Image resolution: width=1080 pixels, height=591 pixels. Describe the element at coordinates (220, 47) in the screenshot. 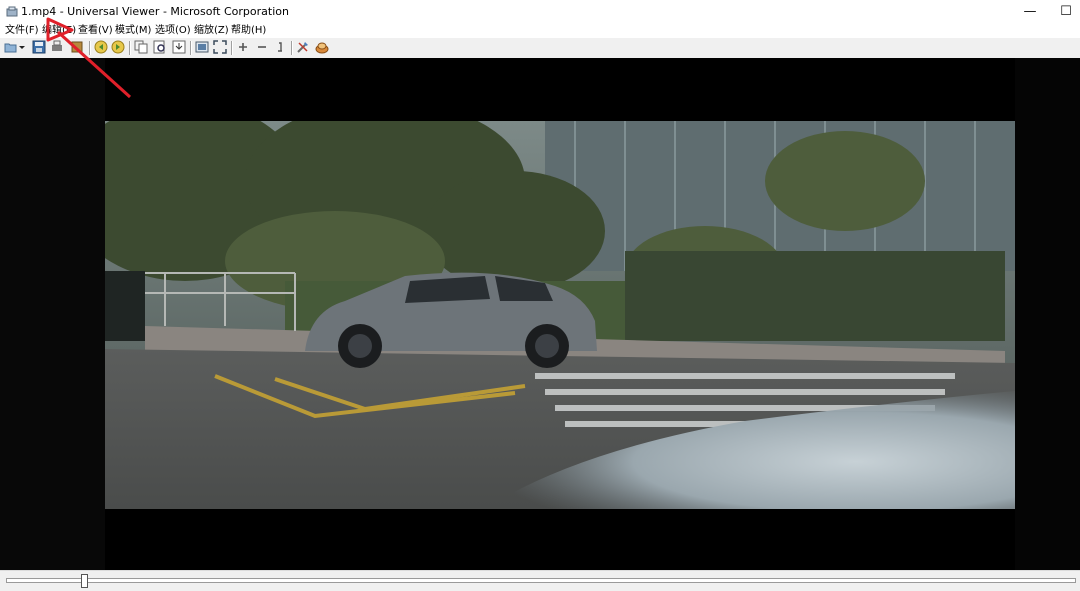

I see `fullscreen-icon` at that location.